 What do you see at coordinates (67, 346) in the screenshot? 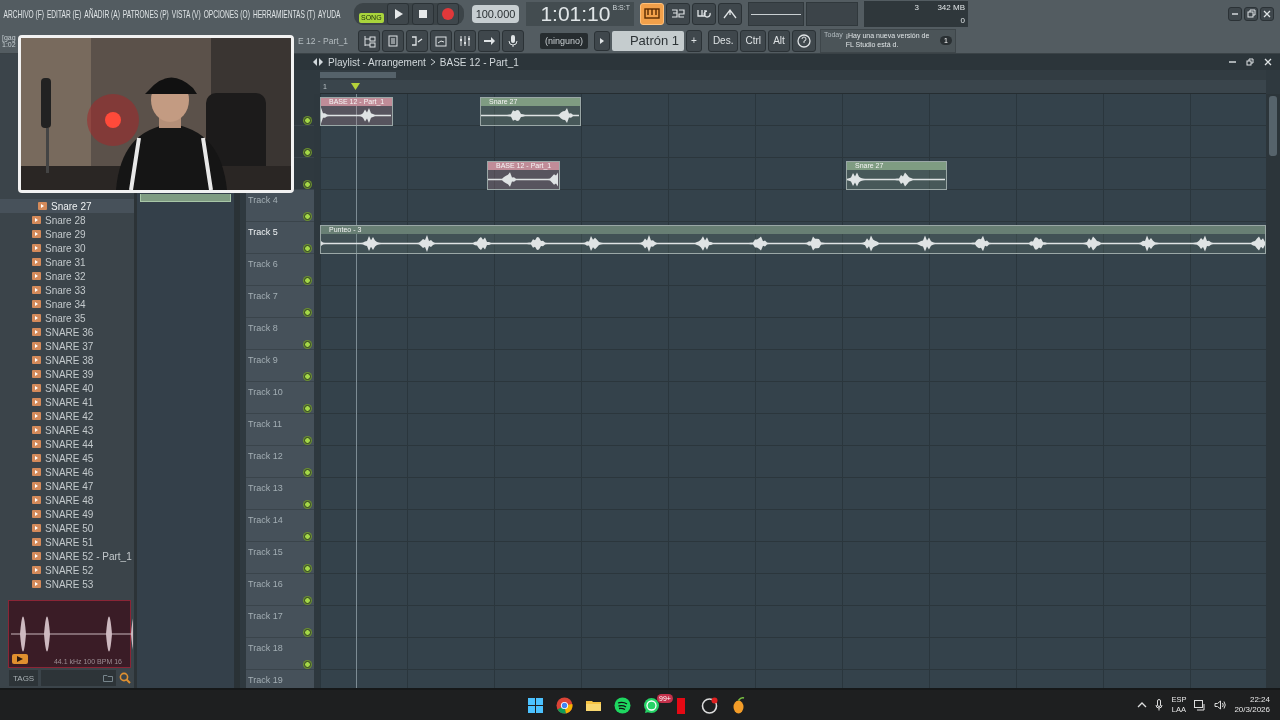
I see `browser-item: SNARE 37` at bounding box center [67, 346].